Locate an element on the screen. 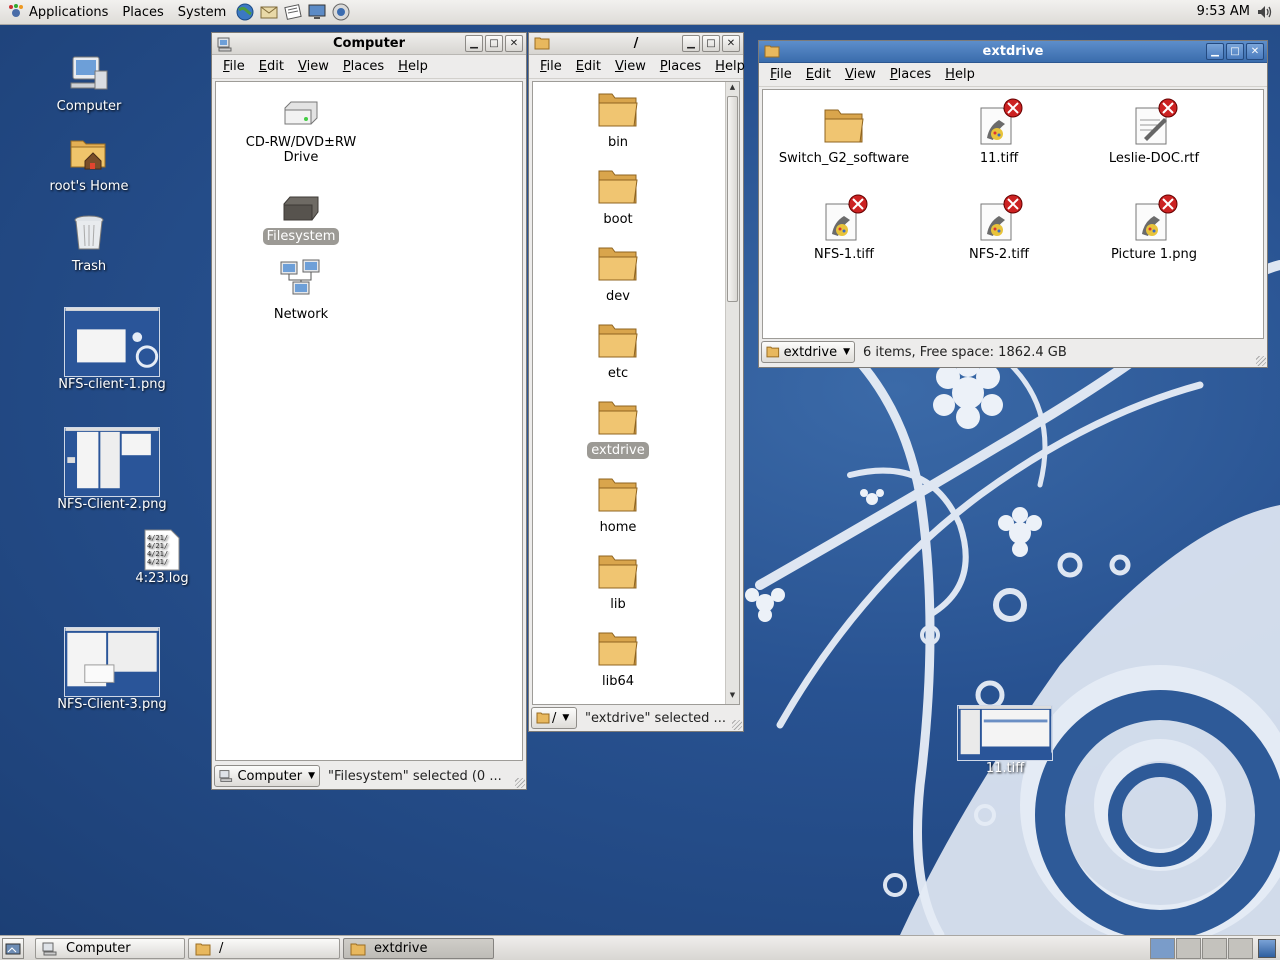  location-button: / ▼ is located at coordinates (554, 718).